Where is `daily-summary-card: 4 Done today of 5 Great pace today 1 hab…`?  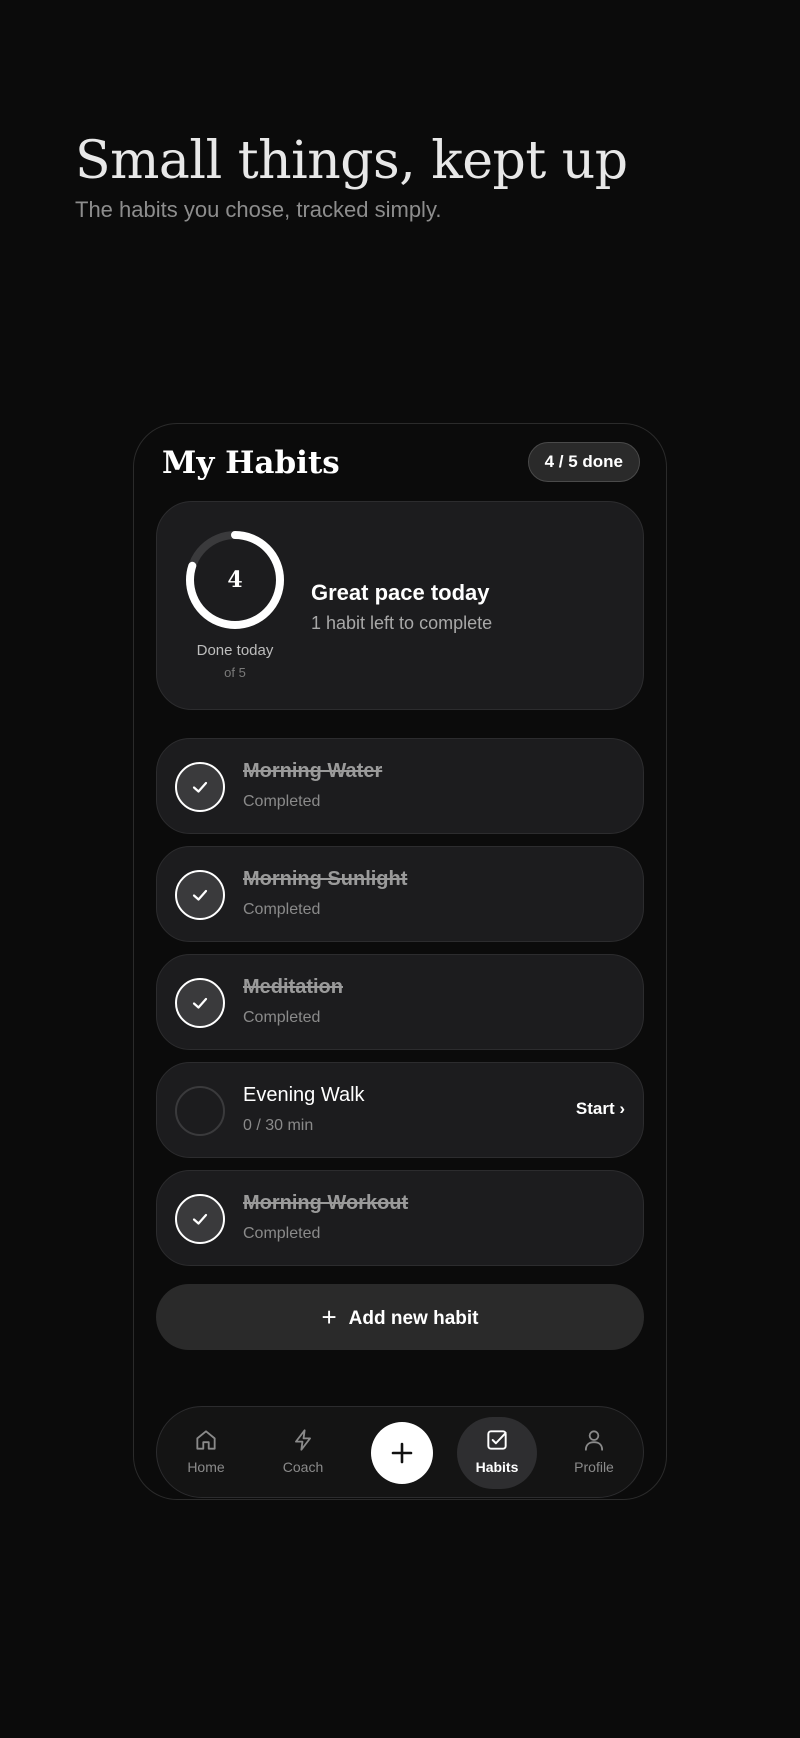 daily-summary-card: 4 Done today of 5 Great pace today 1 hab… is located at coordinates (400, 605).